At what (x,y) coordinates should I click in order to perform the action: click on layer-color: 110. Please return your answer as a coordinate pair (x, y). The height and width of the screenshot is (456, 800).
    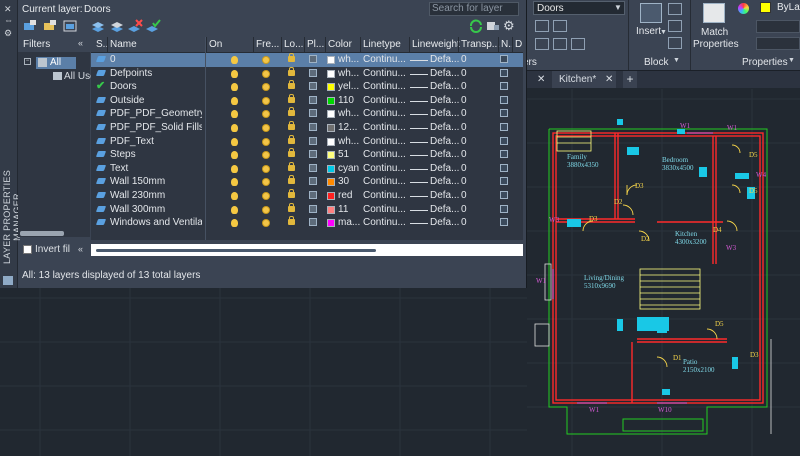
    Looking at the image, I should click on (349, 101).